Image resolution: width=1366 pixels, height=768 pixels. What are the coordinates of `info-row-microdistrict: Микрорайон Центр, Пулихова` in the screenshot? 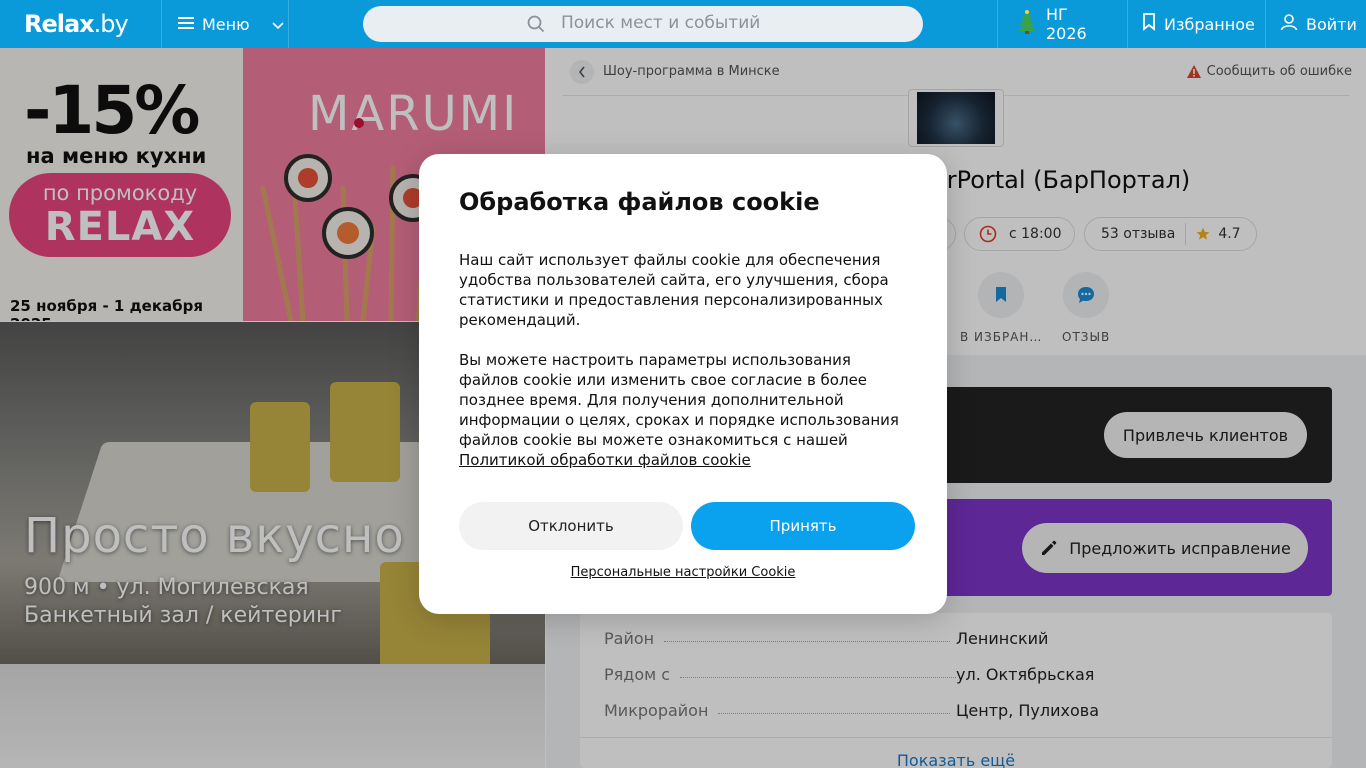 It's located at (956, 710).